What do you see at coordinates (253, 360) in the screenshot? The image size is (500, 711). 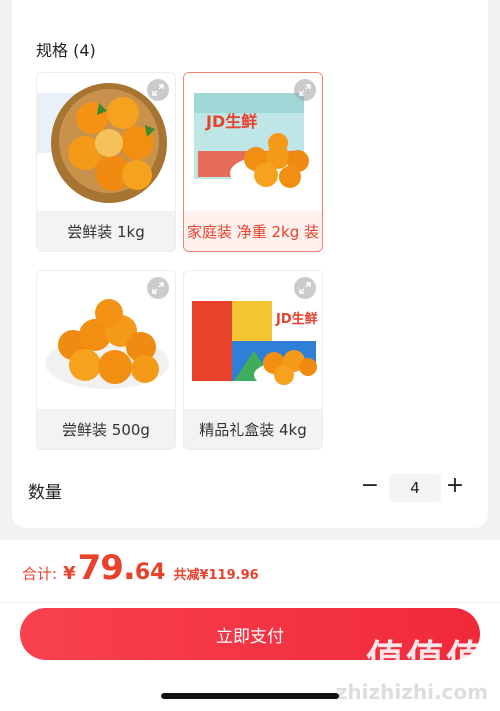 I see `sku-option-4kg: JD生鲜 精品礼盒装 4kg` at bounding box center [253, 360].